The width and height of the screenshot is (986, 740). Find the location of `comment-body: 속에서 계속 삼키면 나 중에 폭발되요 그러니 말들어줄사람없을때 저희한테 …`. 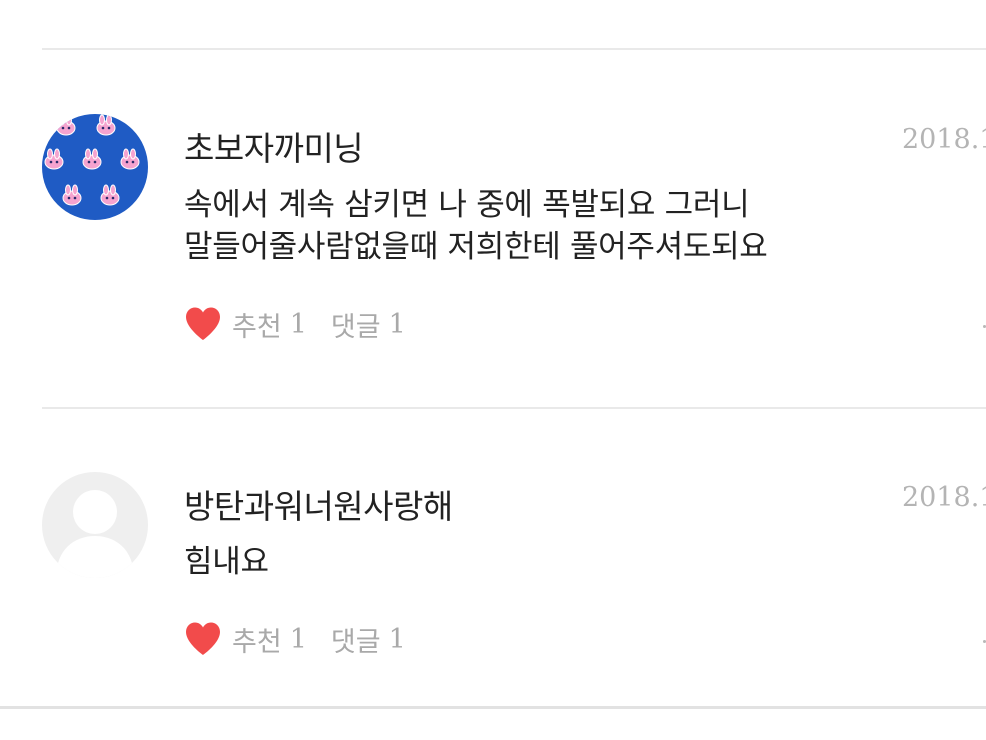

comment-body: 속에서 계속 삼키면 나 중에 폭발되요 그러니 말들어줄사람없을때 저희한테 … is located at coordinates (554, 226).